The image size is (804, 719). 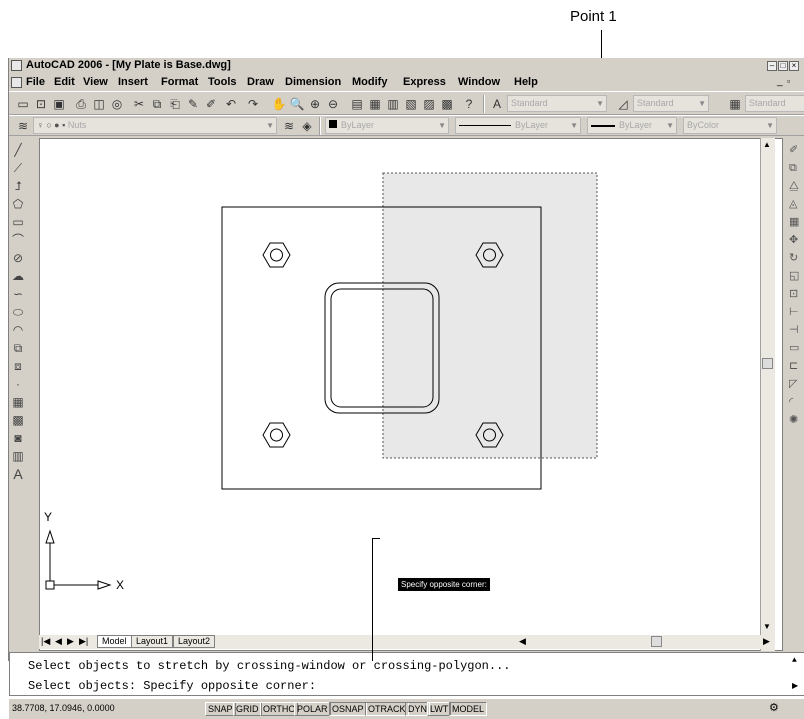 What do you see at coordinates (18, 348) in the screenshot?
I see `insert-block-icon: ⧉` at bounding box center [18, 348].